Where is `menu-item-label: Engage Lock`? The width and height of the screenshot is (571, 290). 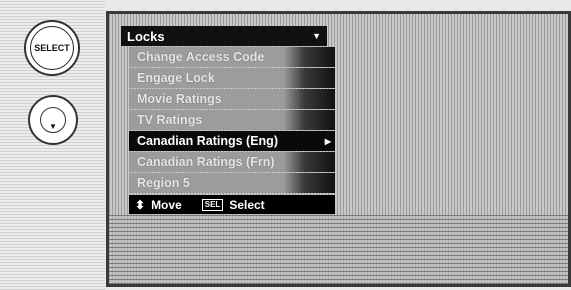 menu-item-label: Engage Lock is located at coordinates (176, 78).